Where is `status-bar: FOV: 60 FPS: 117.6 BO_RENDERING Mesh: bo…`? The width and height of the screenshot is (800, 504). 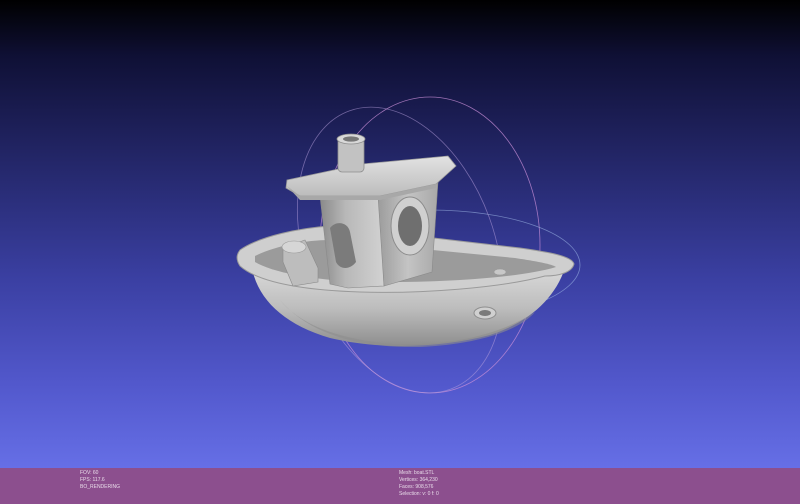
status-bar: FOV: 60 FPS: 117.6 BO_RENDERING Mesh: bo… is located at coordinates (400, 486).